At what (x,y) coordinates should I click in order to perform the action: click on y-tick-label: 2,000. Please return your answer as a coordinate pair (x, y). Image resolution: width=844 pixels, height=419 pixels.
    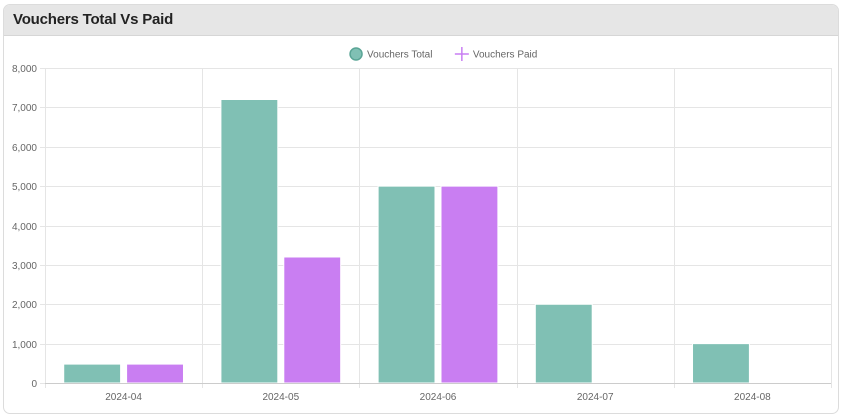
    Looking at the image, I should click on (24, 305).